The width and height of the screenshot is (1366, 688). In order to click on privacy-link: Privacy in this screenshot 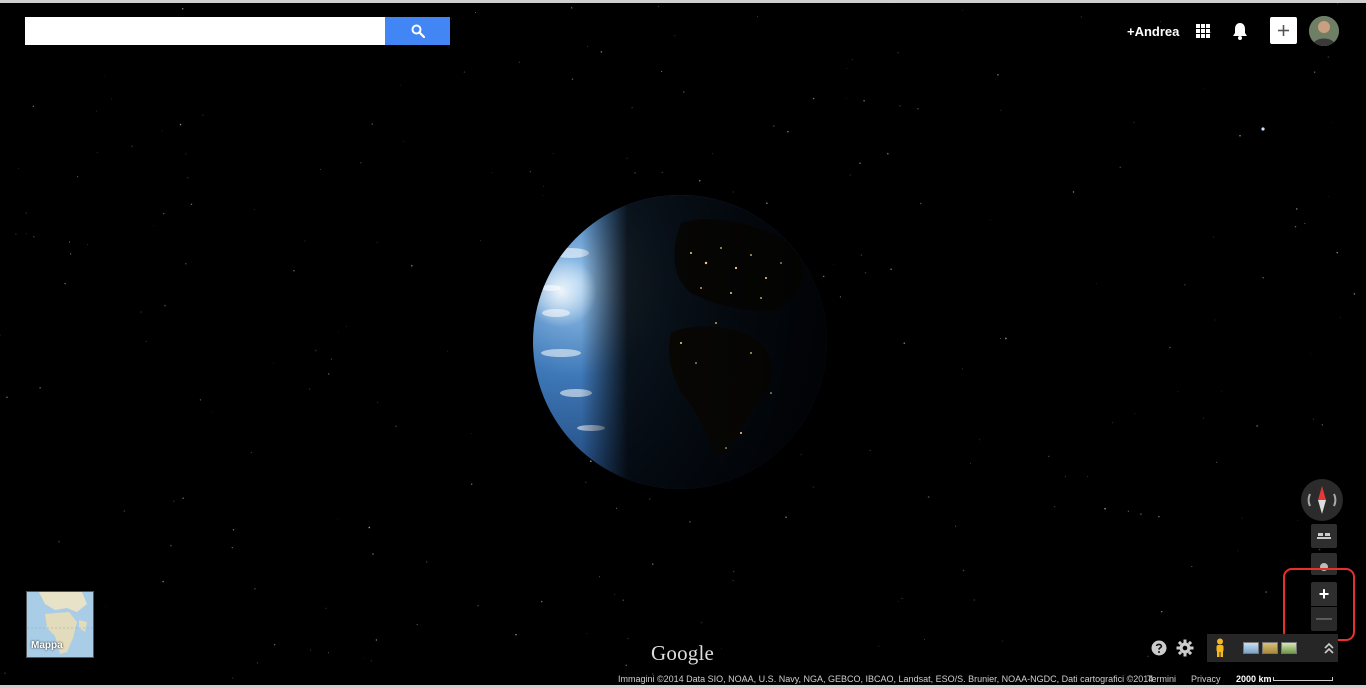, I will do `click(1206, 679)`.